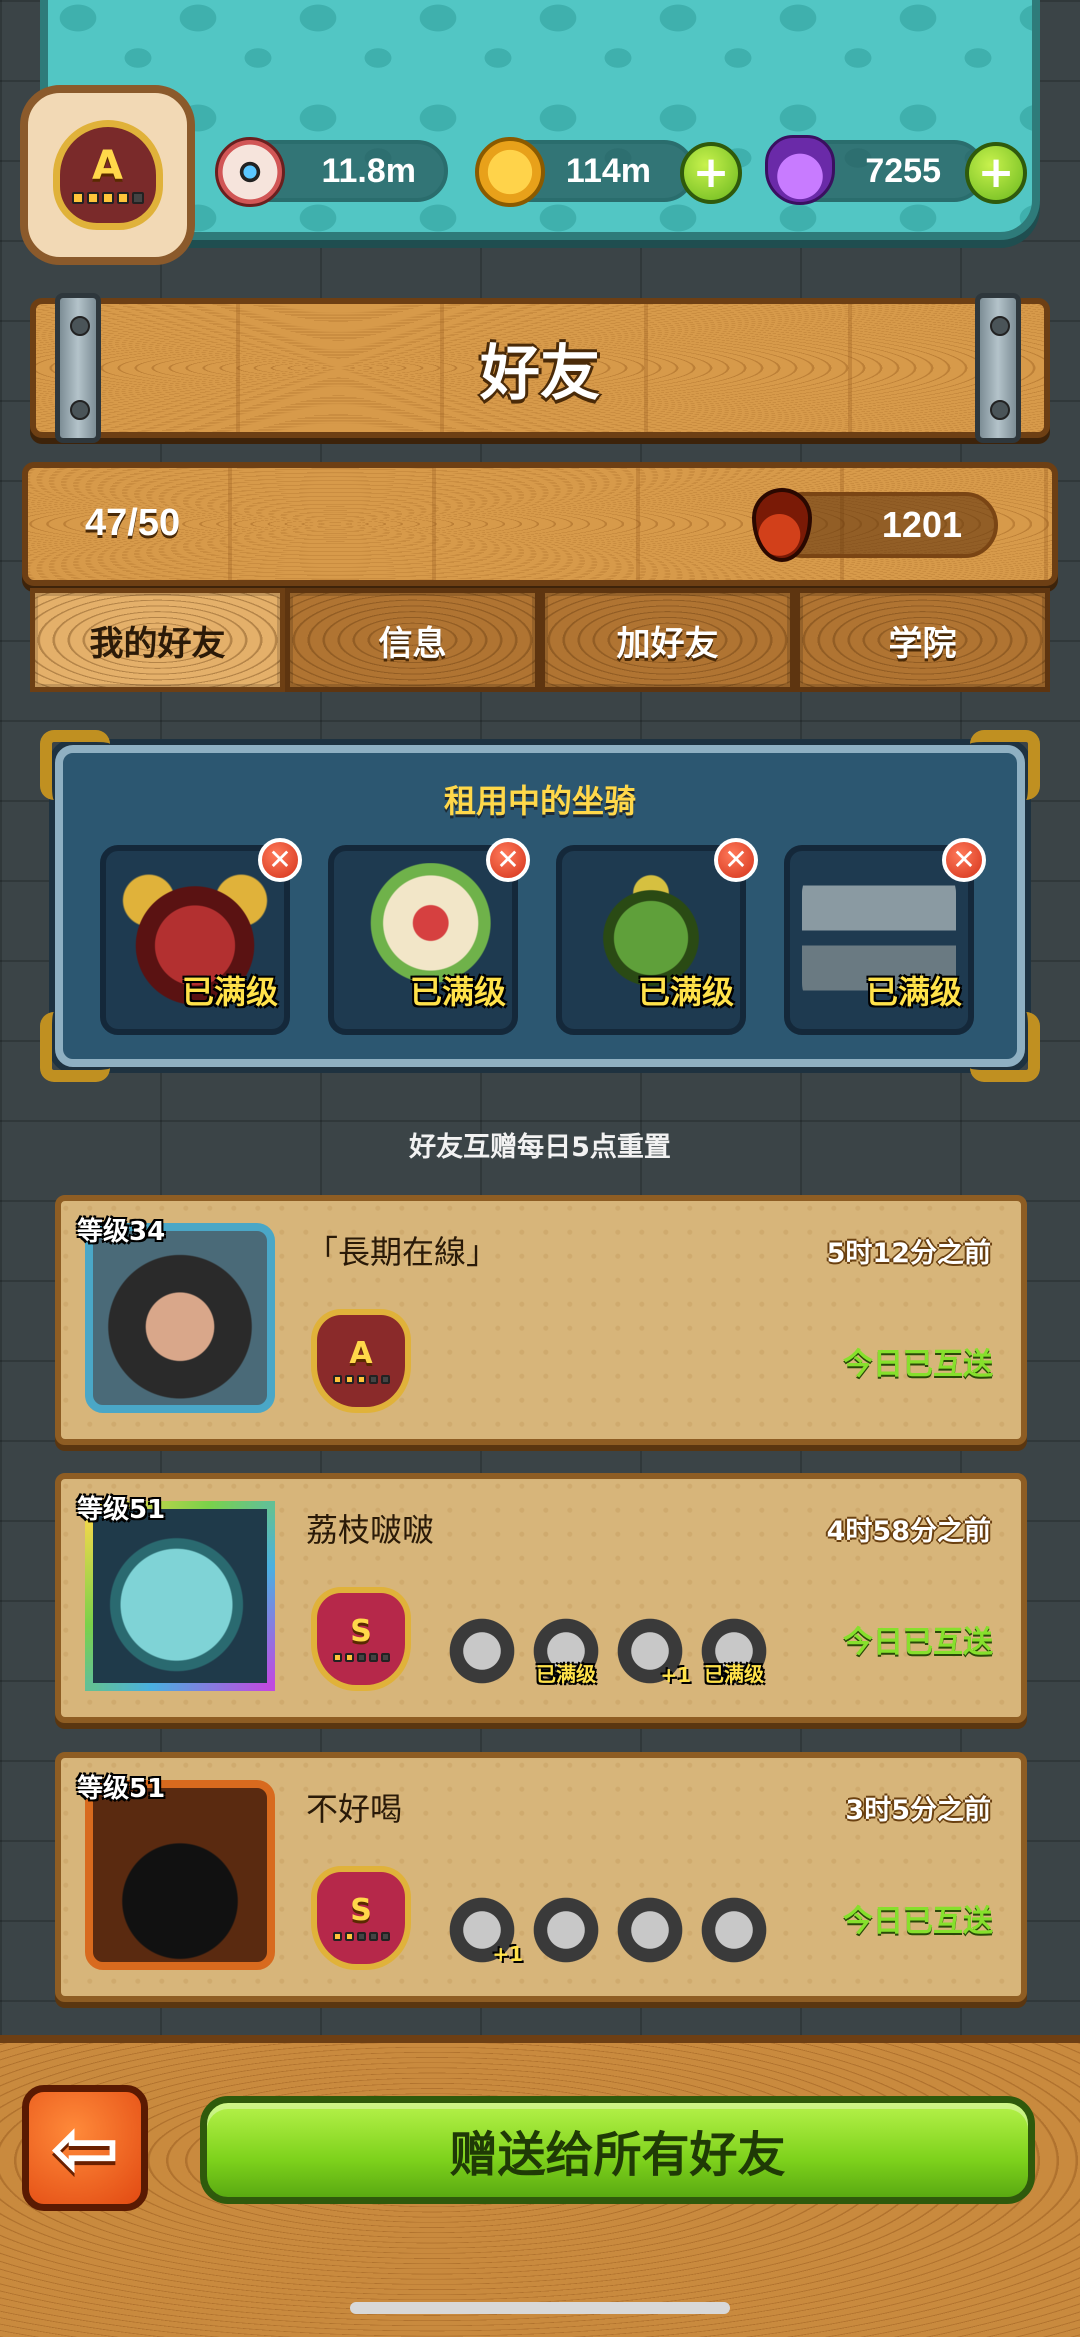 This screenshot has width=1080, height=2337. I want to click on tab-my-friends: 我的好友, so click(157, 640).